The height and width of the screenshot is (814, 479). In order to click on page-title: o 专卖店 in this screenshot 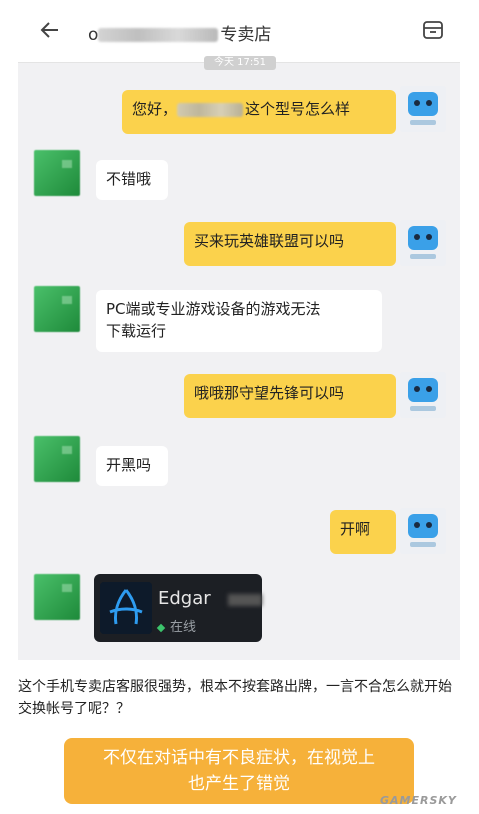, I will do `click(179, 32)`.